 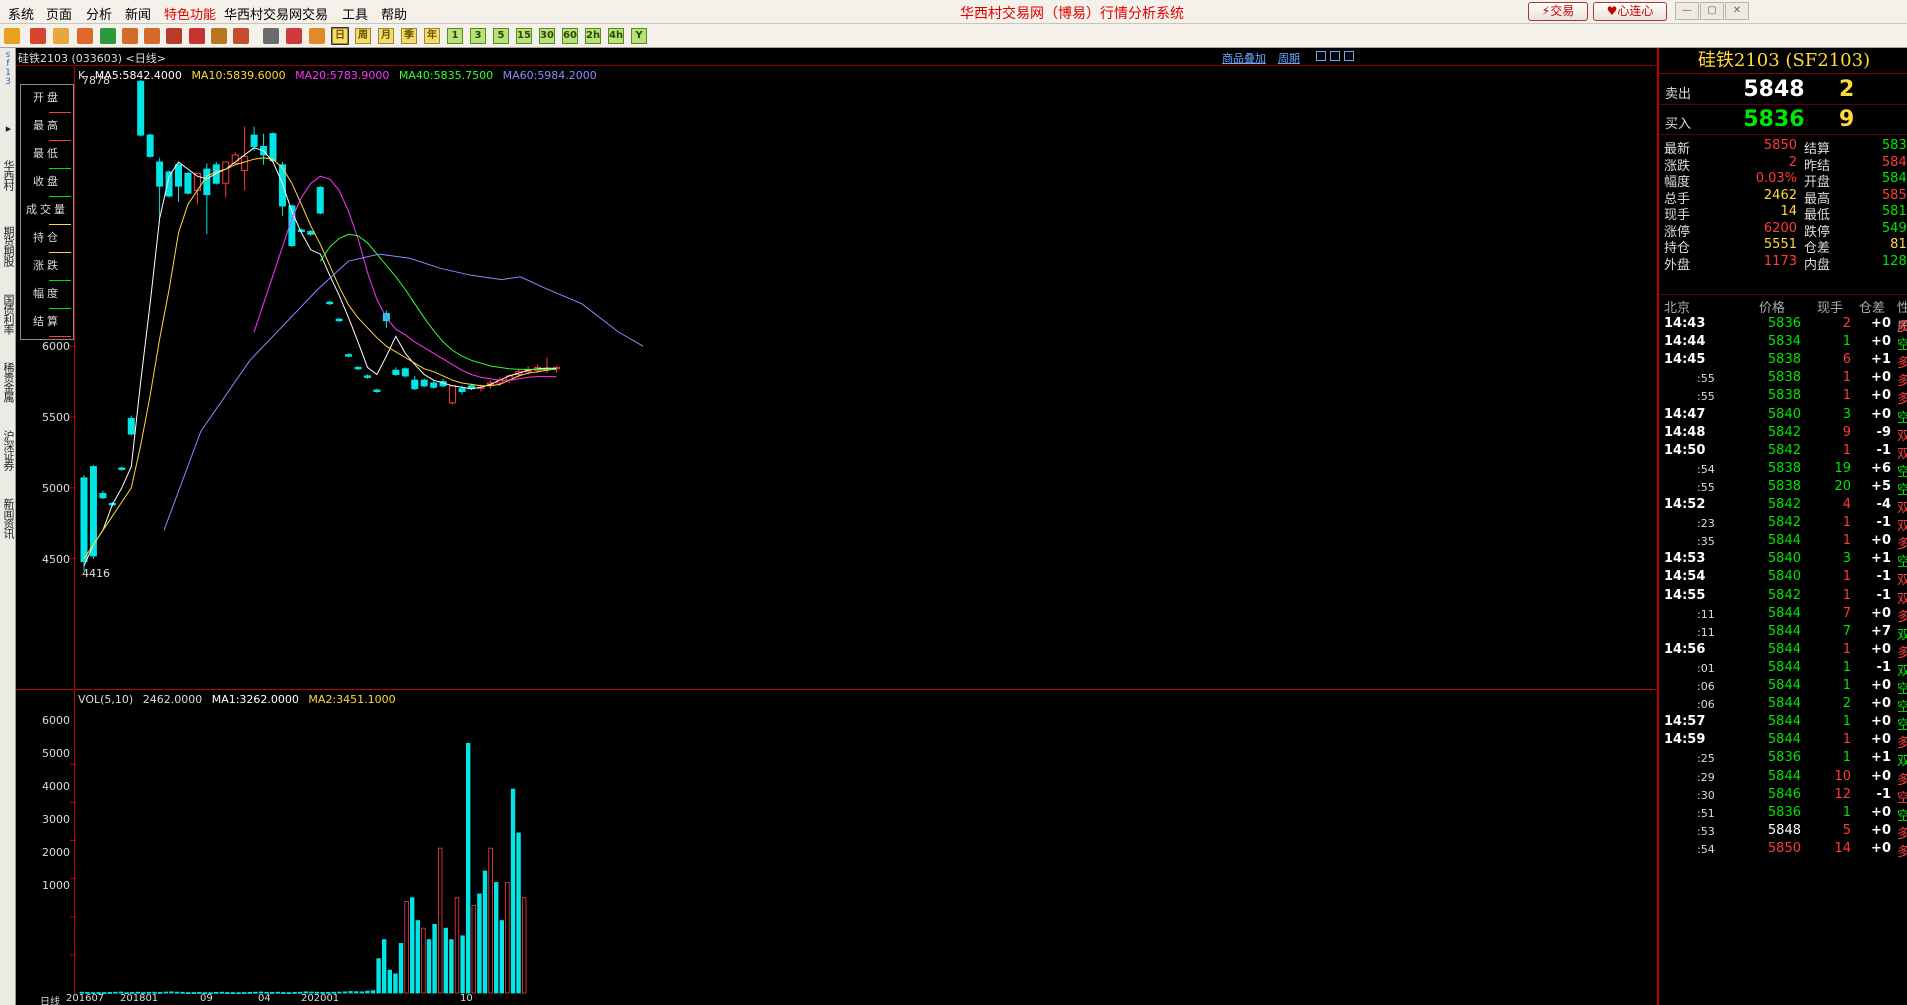 I want to click on tab-bonds: 国债利率, so click(x=8, y=314).